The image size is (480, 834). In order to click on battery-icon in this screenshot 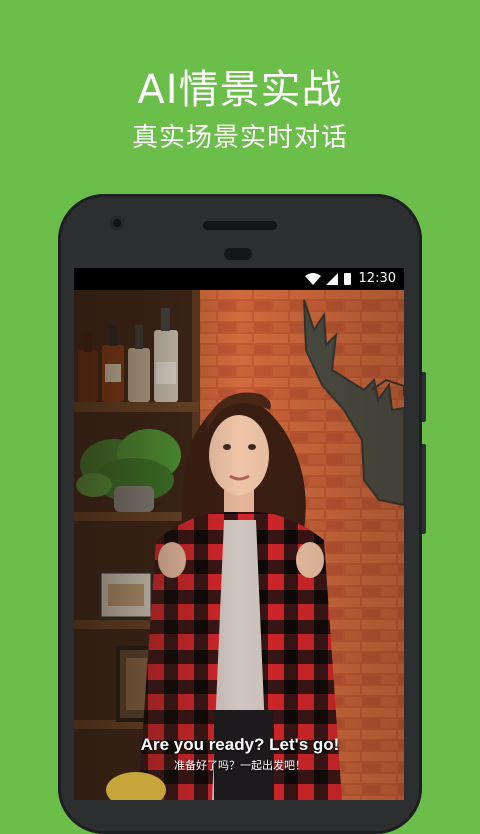, I will do `click(347, 279)`.